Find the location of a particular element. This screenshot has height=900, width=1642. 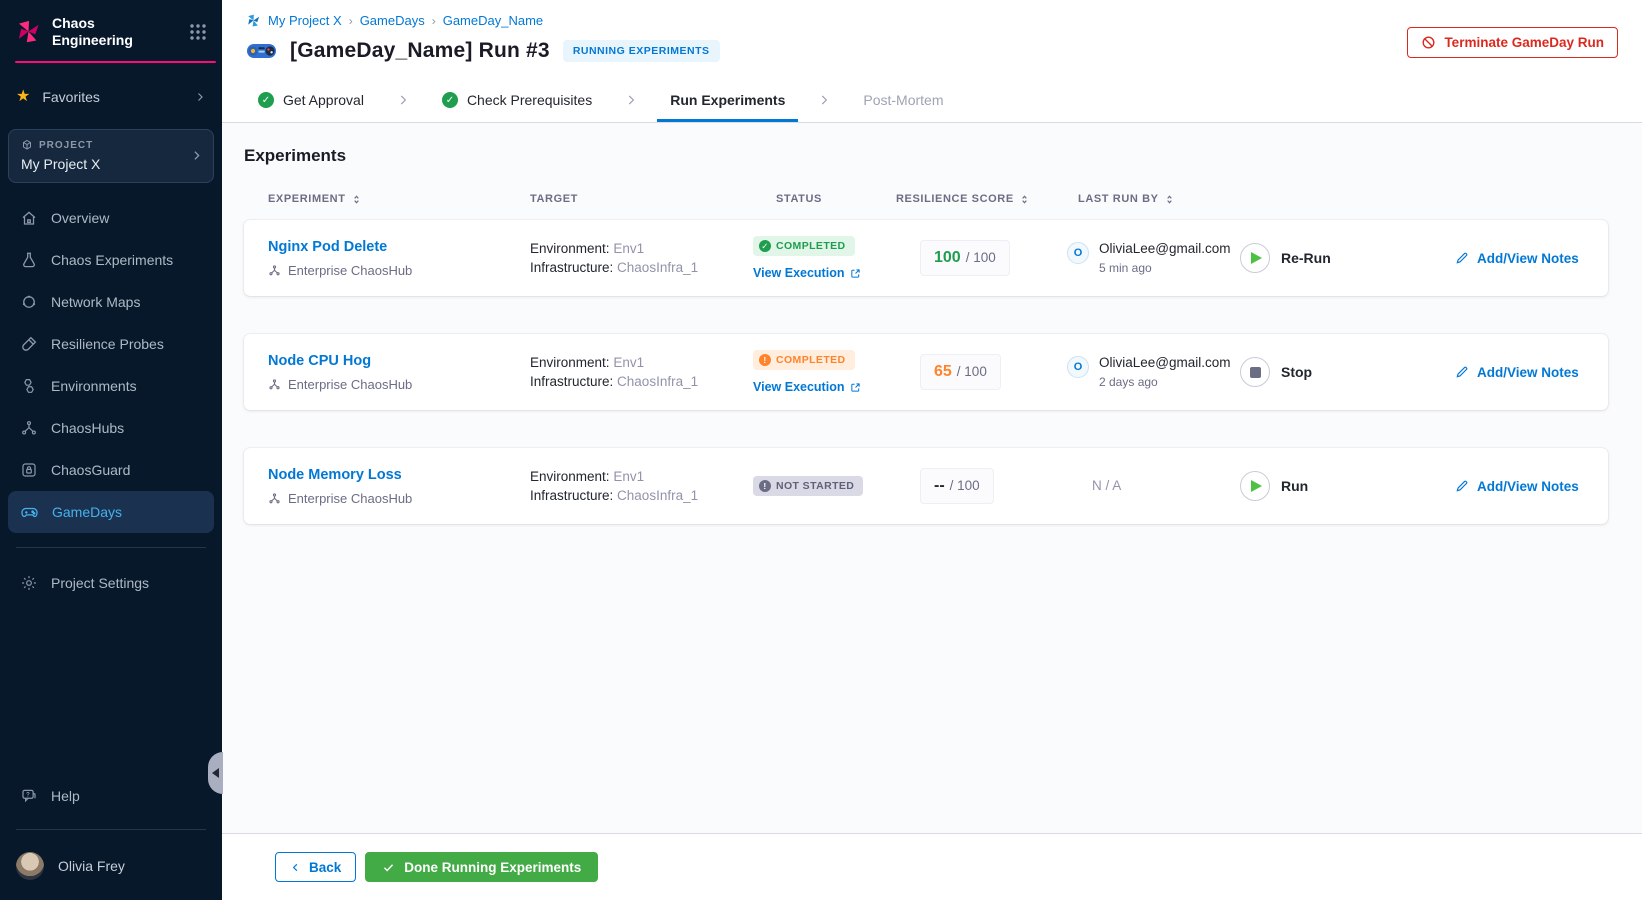

stop-button: Stop is located at coordinates (1276, 372).